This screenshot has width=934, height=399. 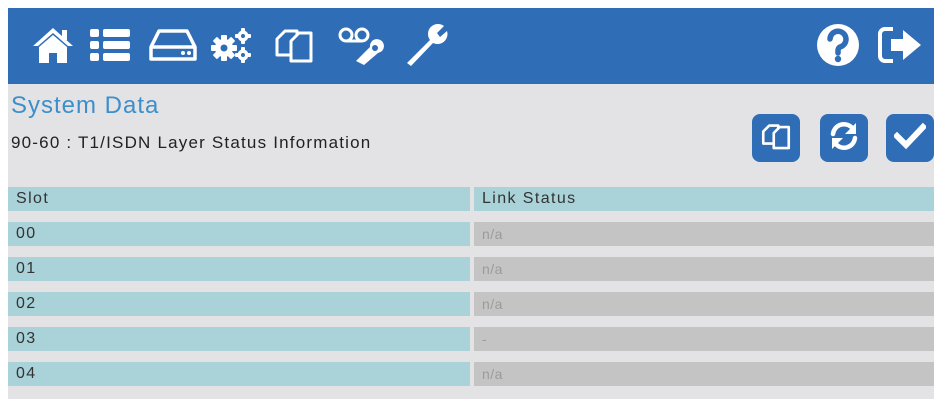 I want to click on page-subtitle: 90-60 : T1/ISDN Layer Status Information, so click(x=191, y=142).